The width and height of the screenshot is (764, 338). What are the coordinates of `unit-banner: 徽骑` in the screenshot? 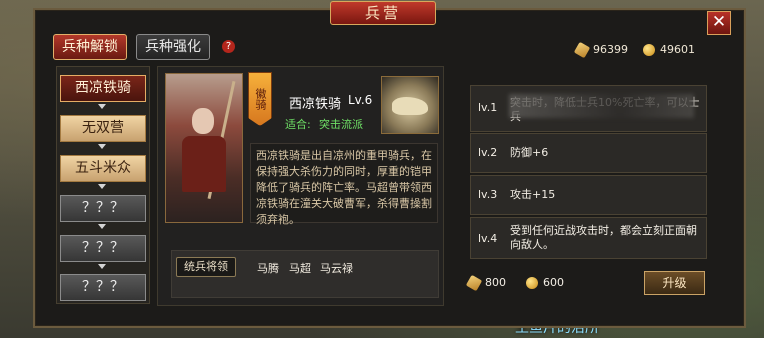 It's located at (260, 99).